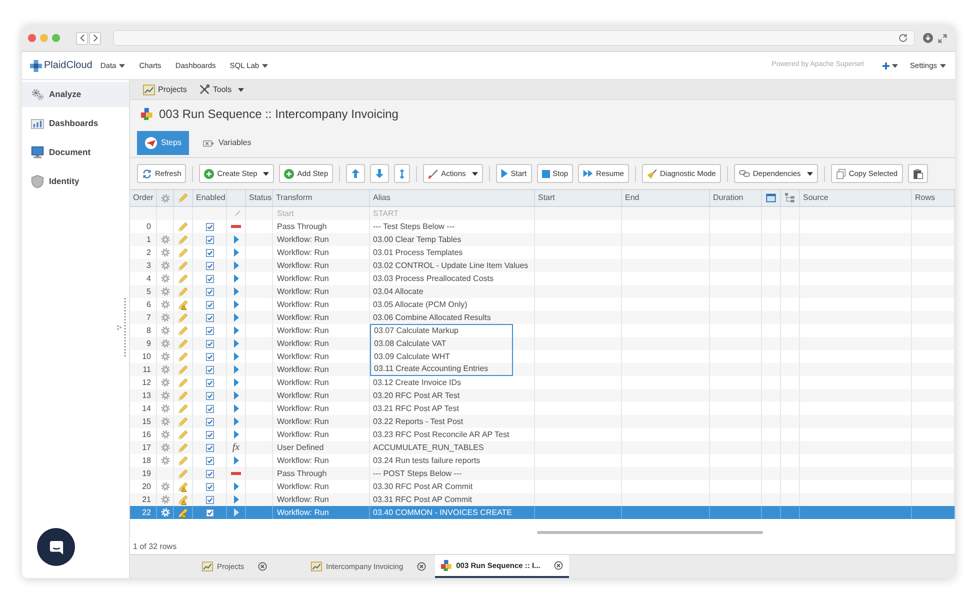 The height and width of the screenshot is (602, 980). What do you see at coordinates (942, 38) in the screenshot?
I see `fullscreen-icon` at bounding box center [942, 38].